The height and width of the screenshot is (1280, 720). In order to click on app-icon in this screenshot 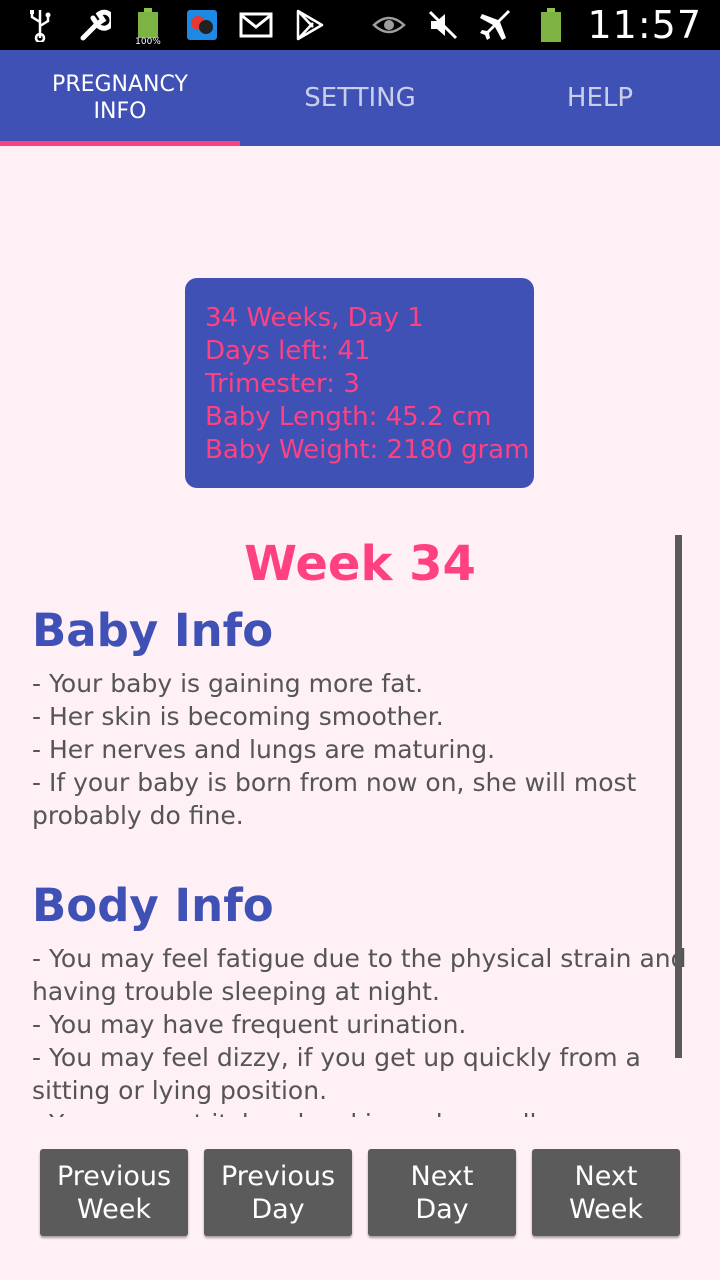, I will do `click(202, 25)`.